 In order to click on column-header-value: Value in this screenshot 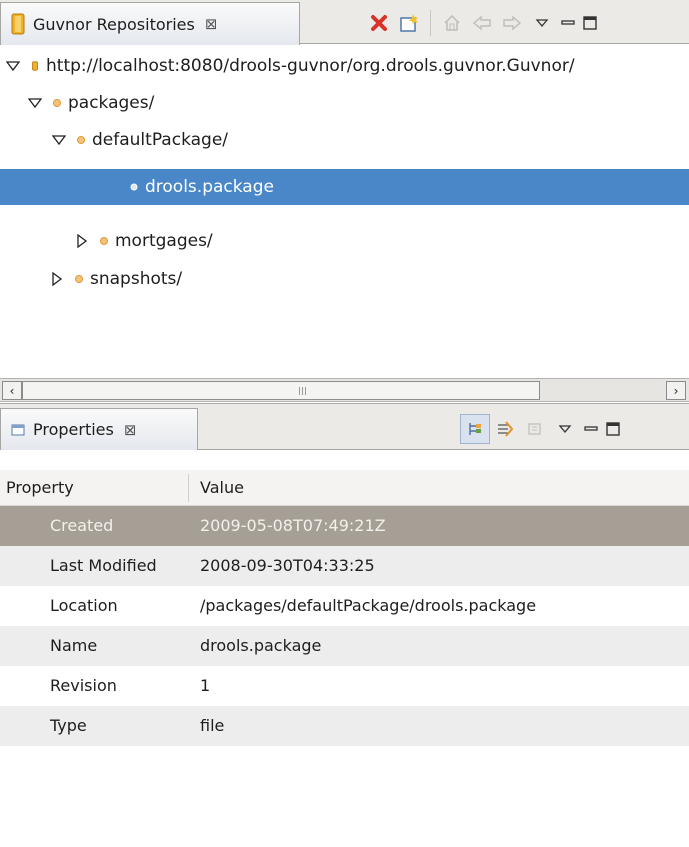, I will do `click(222, 487)`.